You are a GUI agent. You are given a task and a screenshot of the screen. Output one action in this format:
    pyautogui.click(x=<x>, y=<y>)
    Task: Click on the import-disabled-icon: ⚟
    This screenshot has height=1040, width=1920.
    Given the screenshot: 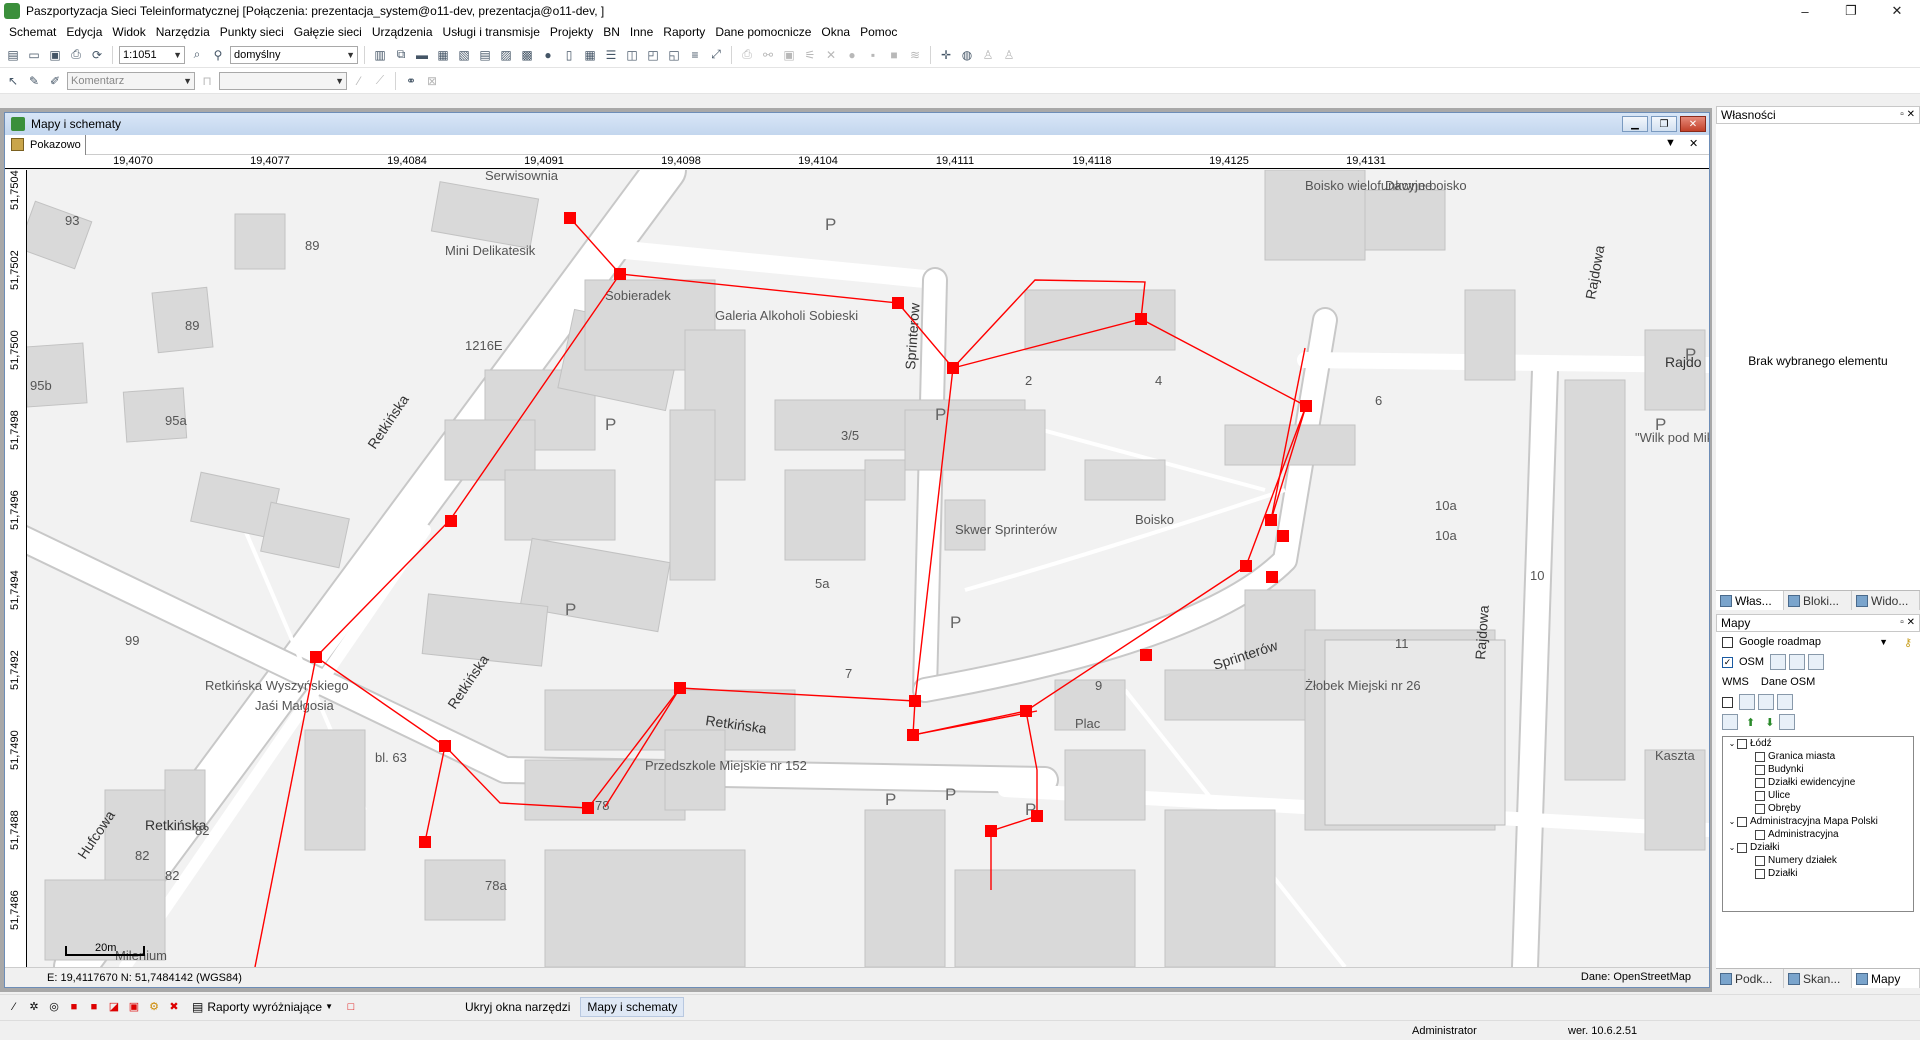 What is the action you would take?
    pyautogui.click(x=810, y=55)
    